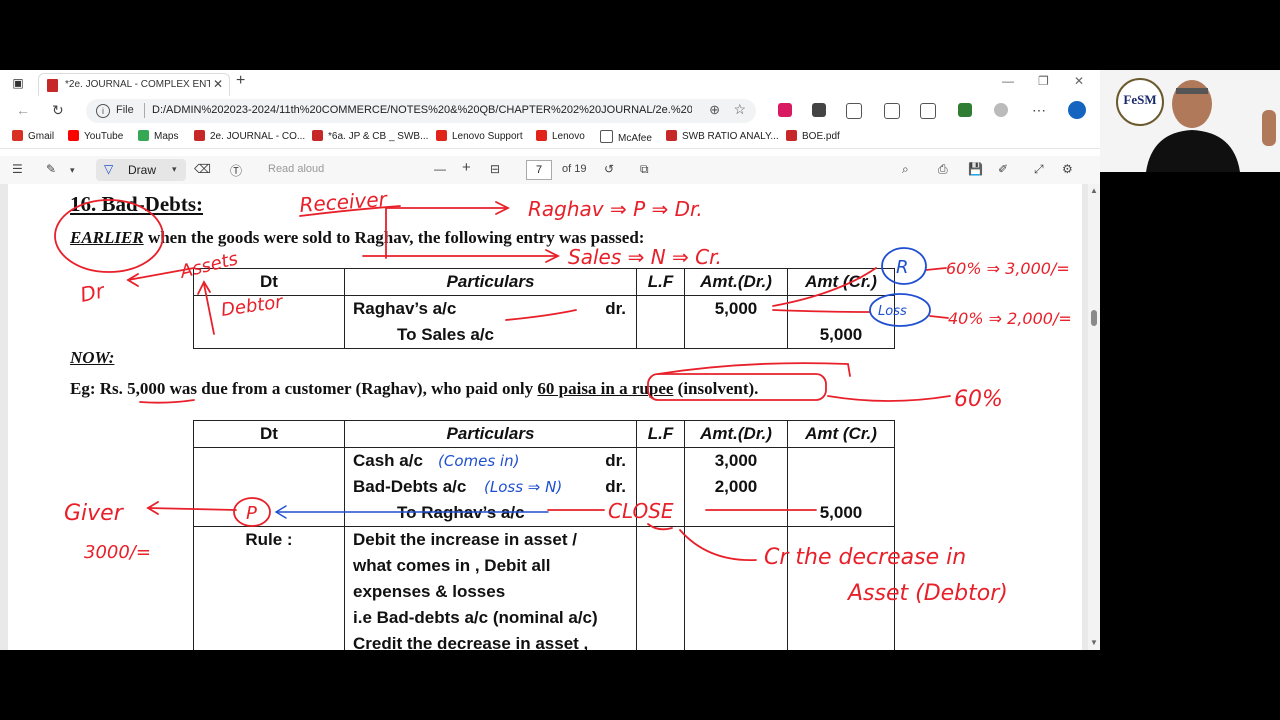  Describe the element at coordinates (1067, 169) in the screenshot. I see `settings-gear-icon: ⚙` at that location.